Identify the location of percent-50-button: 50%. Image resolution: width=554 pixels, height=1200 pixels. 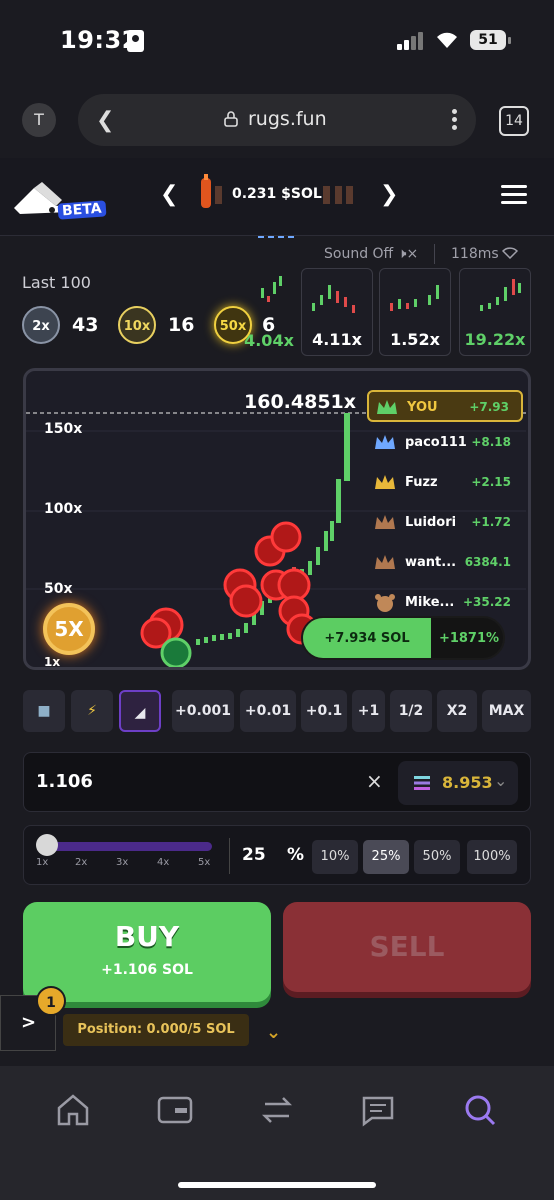
(437, 857).